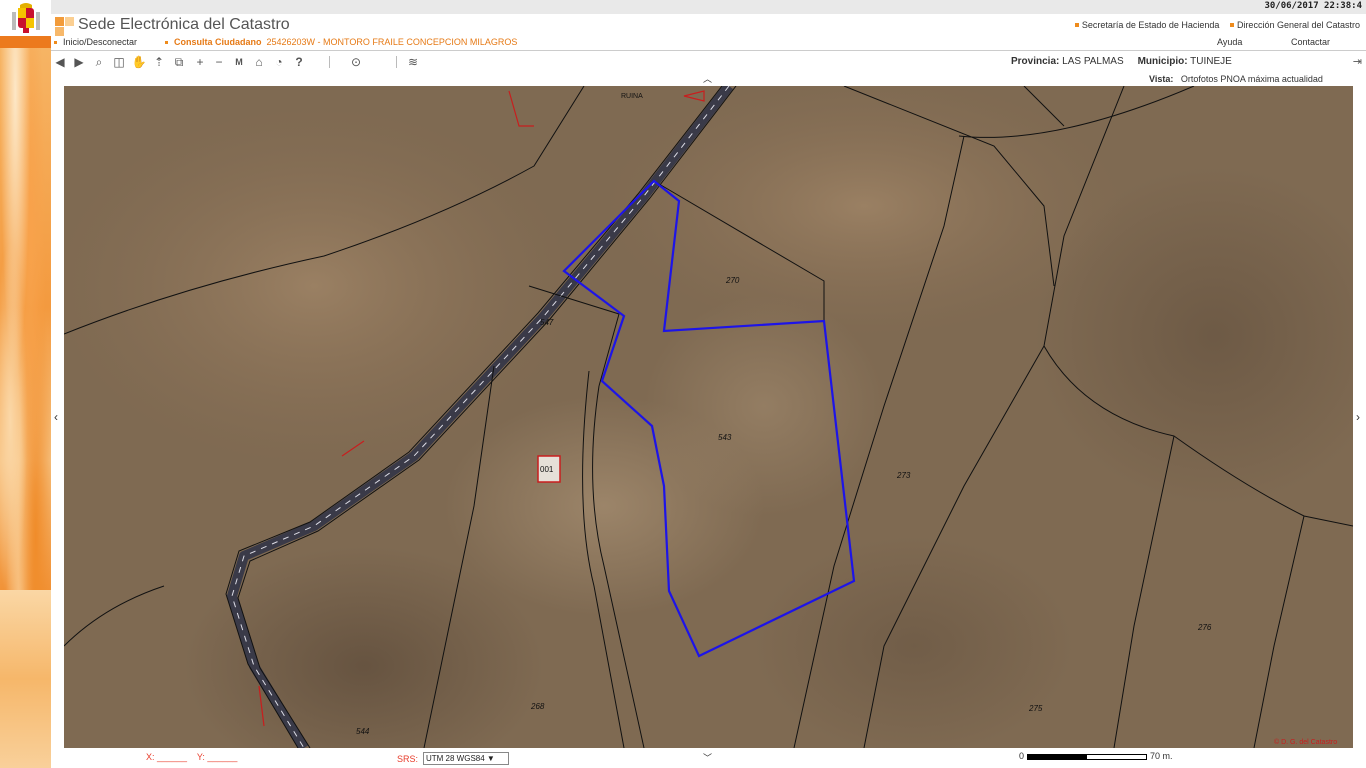 This screenshot has height=768, width=1366. Describe the element at coordinates (1310, 42) in the screenshot. I see `nav-contact: Contactar` at that location.